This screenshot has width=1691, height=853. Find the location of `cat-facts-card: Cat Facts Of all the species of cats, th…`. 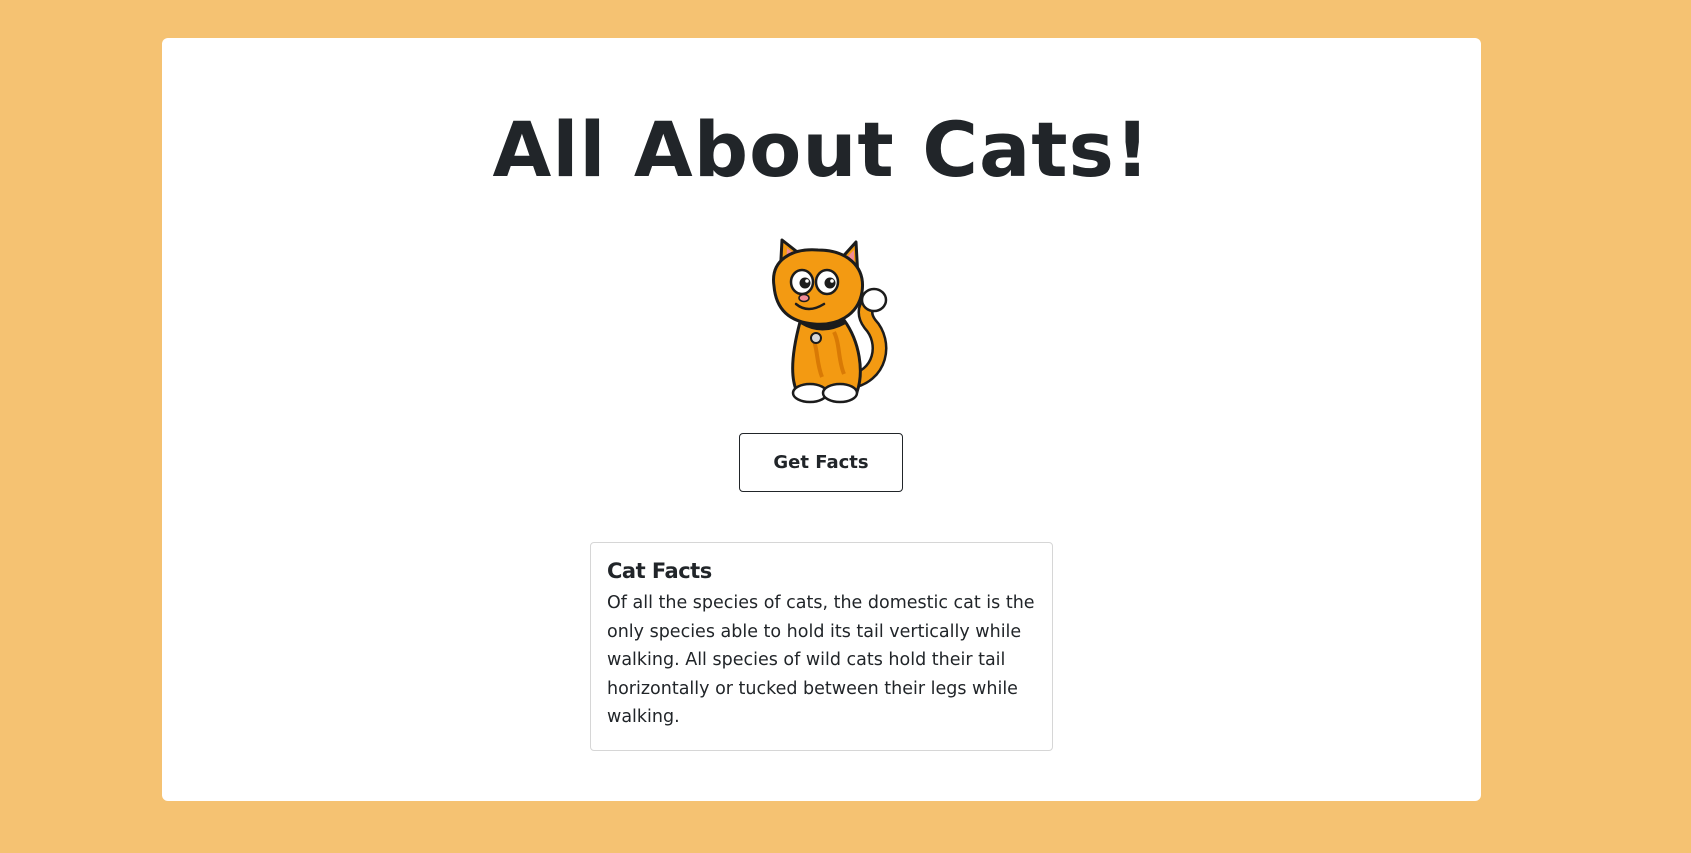

cat-facts-card: Cat Facts Of all the species of cats, th… is located at coordinates (821, 646).